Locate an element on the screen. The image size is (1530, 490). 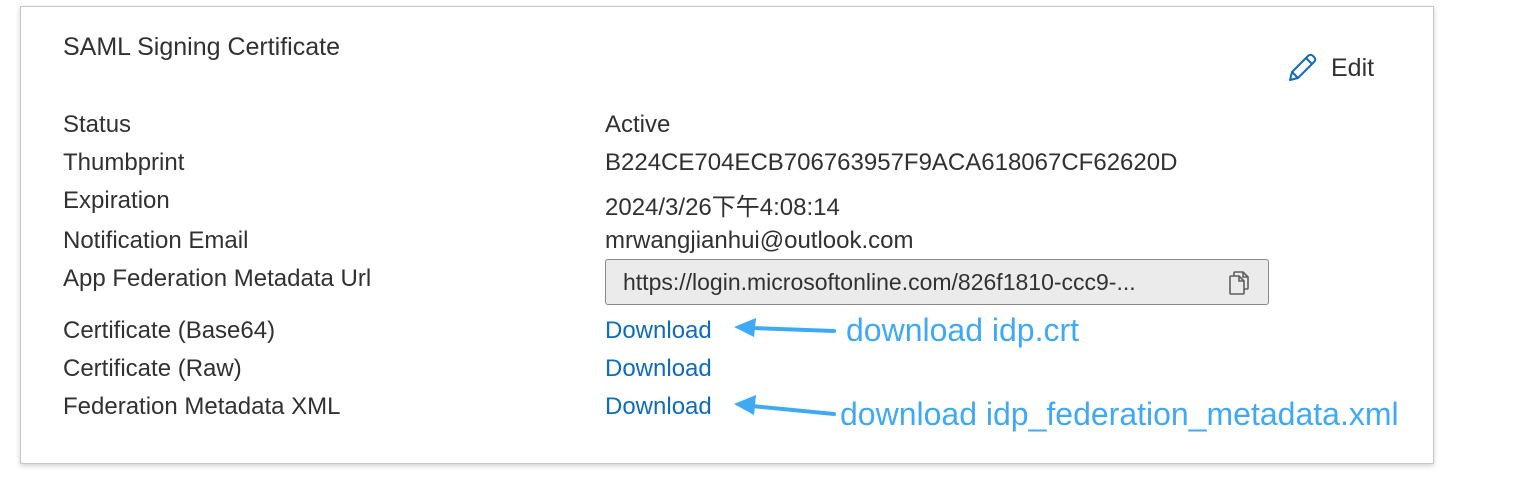
cert-base64-label: Certificate (Base64) is located at coordinates (169, 330).